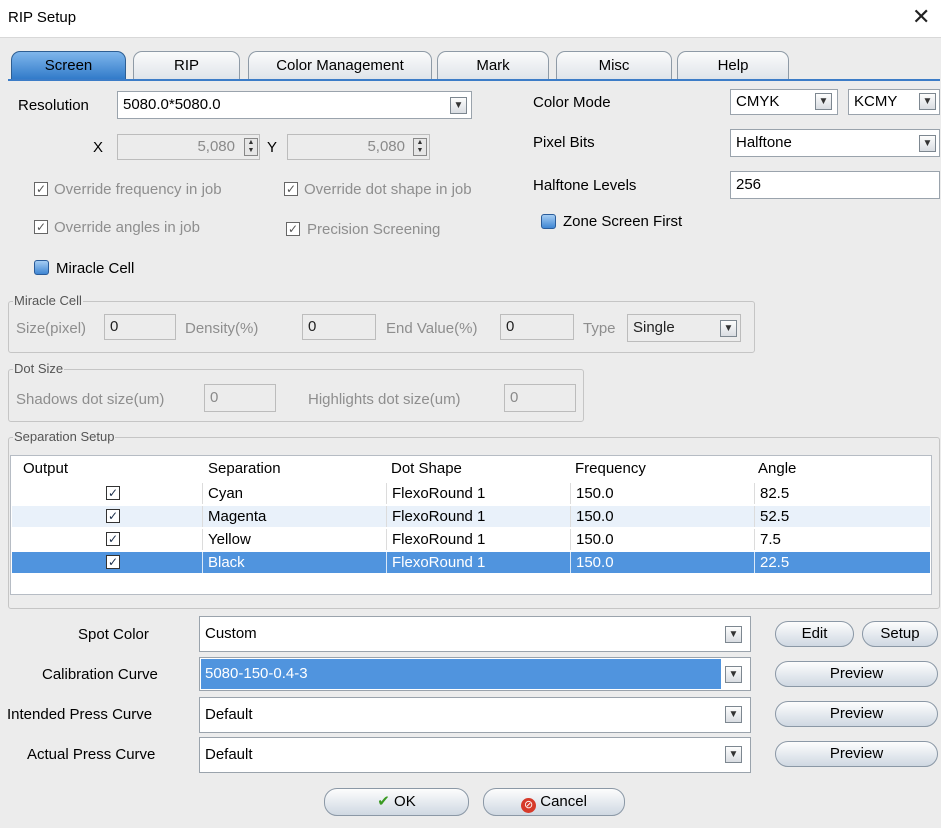  What do you see at coordinates (537, 327) in the screenshot?
I see `end-value-input: 0` at bounding box center [537, 327].